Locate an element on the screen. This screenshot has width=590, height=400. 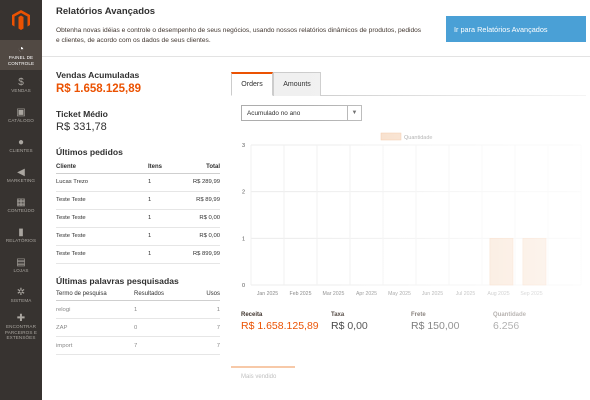
sidebar-item-6: ▮ RELATÓRIOS is located at coordinates (21, 235).